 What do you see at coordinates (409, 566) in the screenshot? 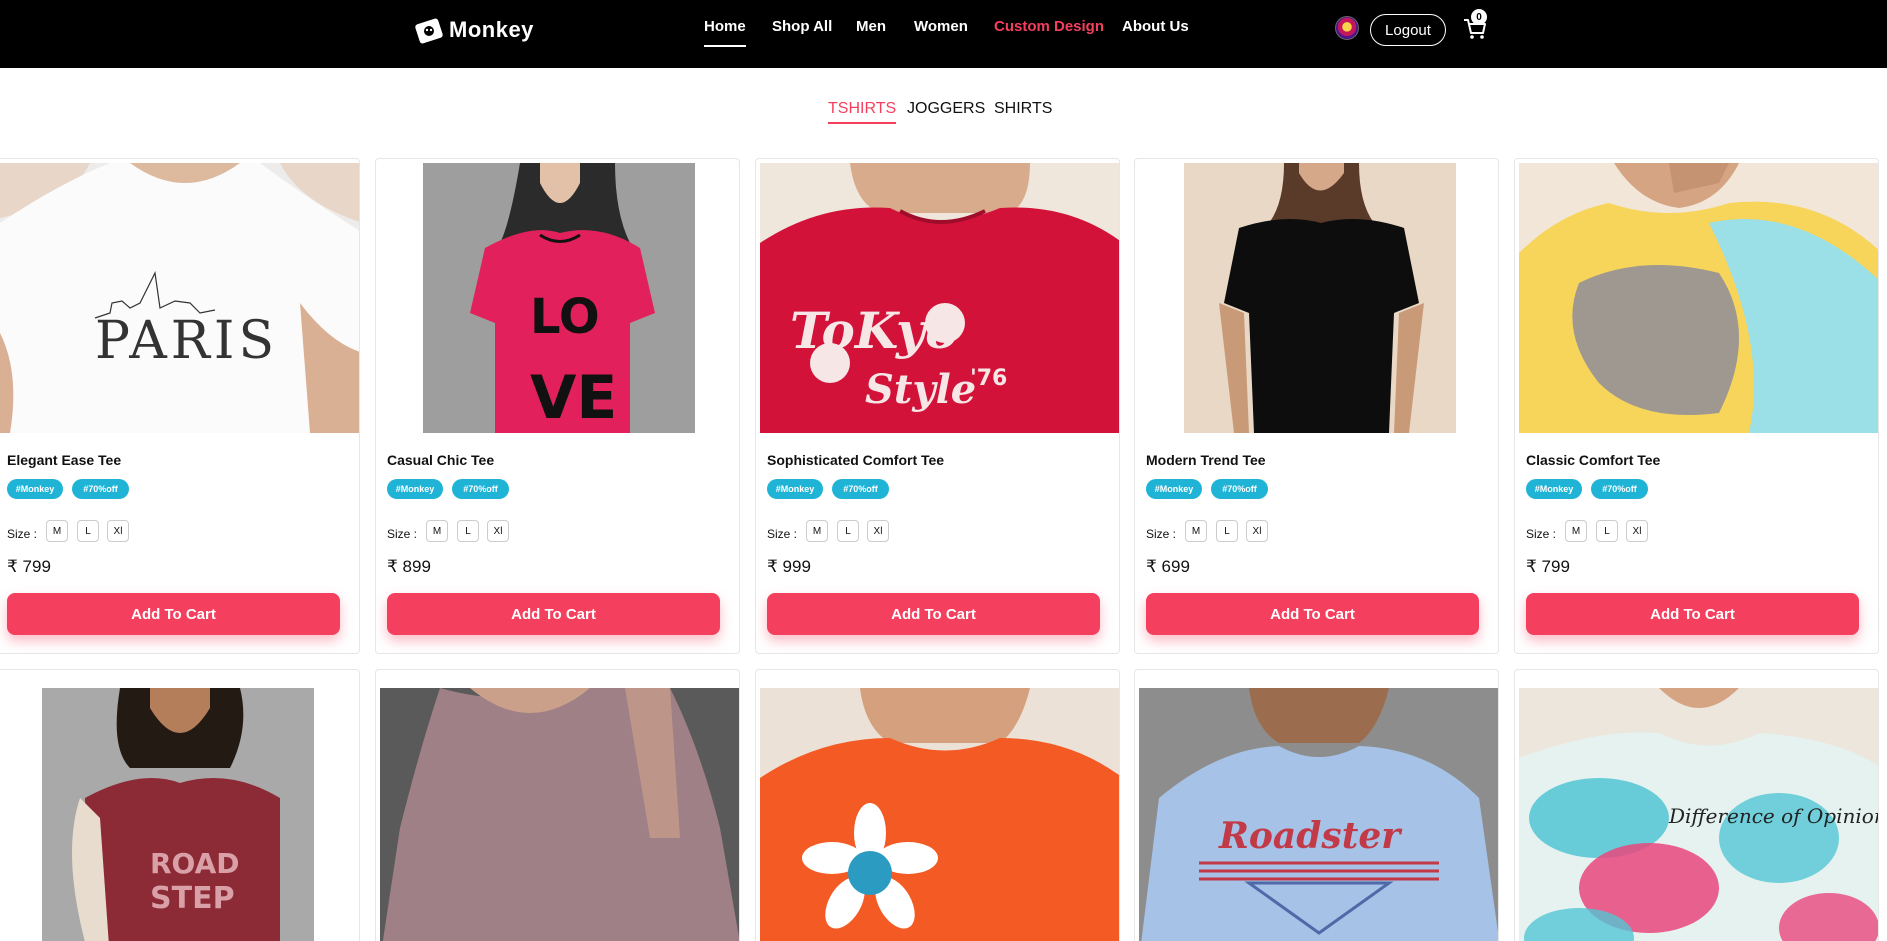
I see `product-price: ₹ 899` at bounding box center [409, 566].